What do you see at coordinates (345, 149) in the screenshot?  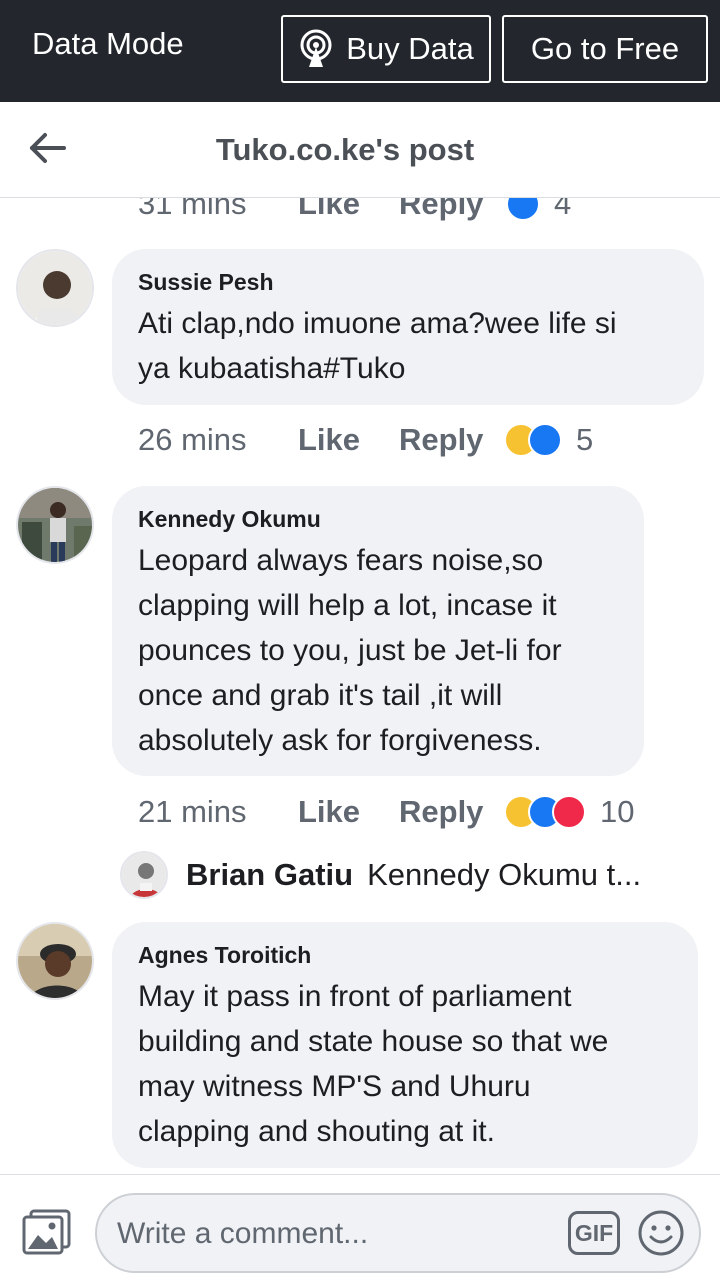 I see `page-title: Tuko.co.ke's post` at bounding box center [345, 149].